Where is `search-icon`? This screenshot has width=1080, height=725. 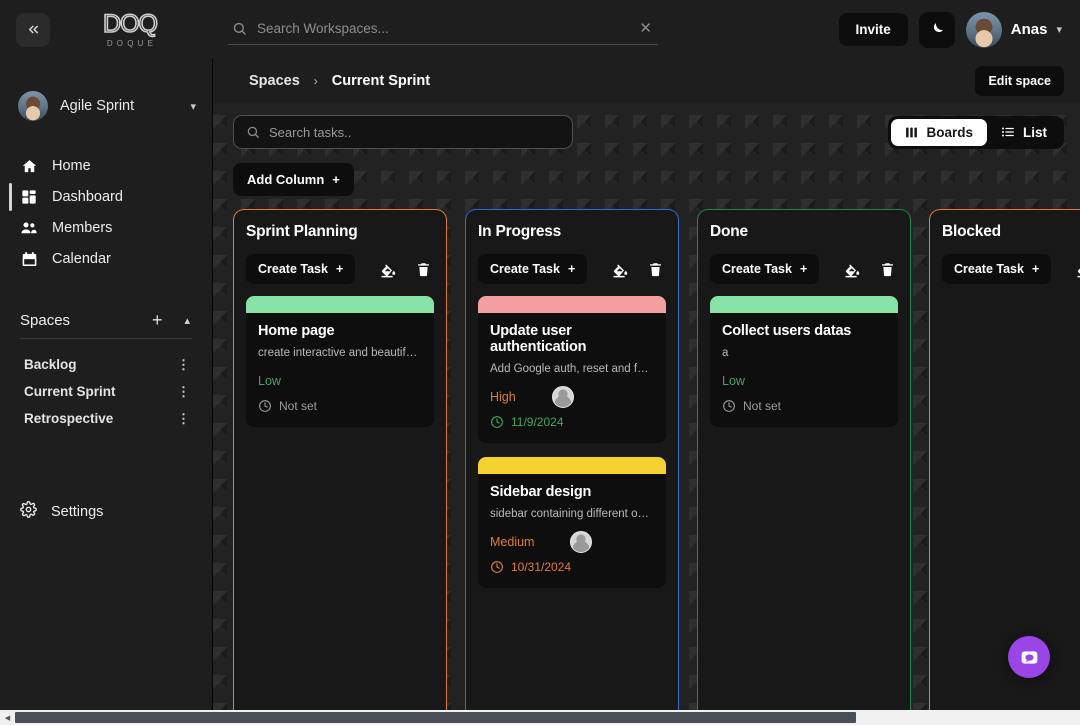
search-icon is located at coordinates (253, 132).